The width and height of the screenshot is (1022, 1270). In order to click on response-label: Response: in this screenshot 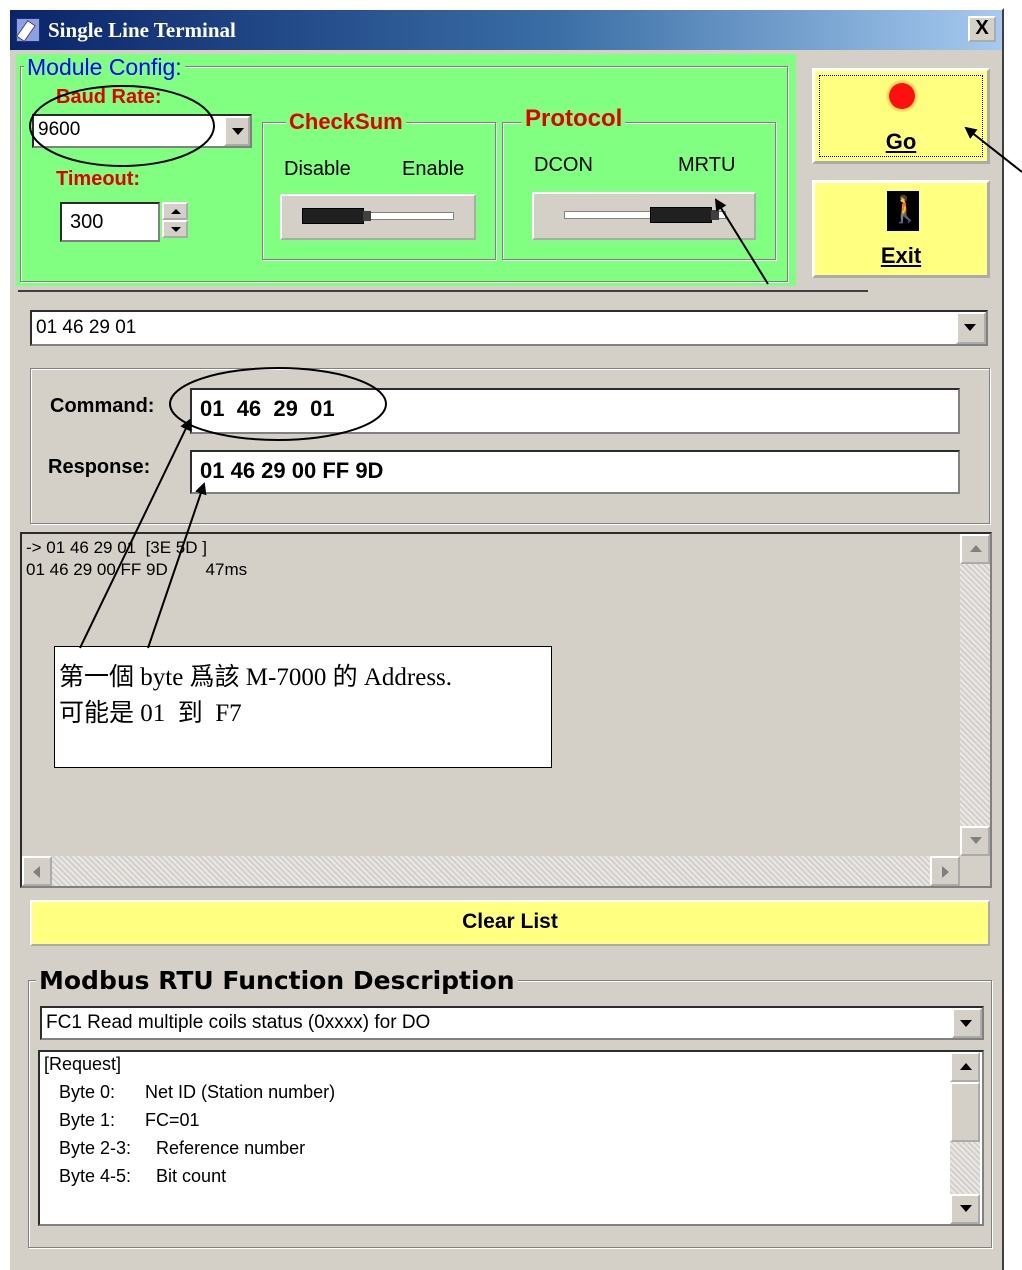, I will do `click(99, 467)`.